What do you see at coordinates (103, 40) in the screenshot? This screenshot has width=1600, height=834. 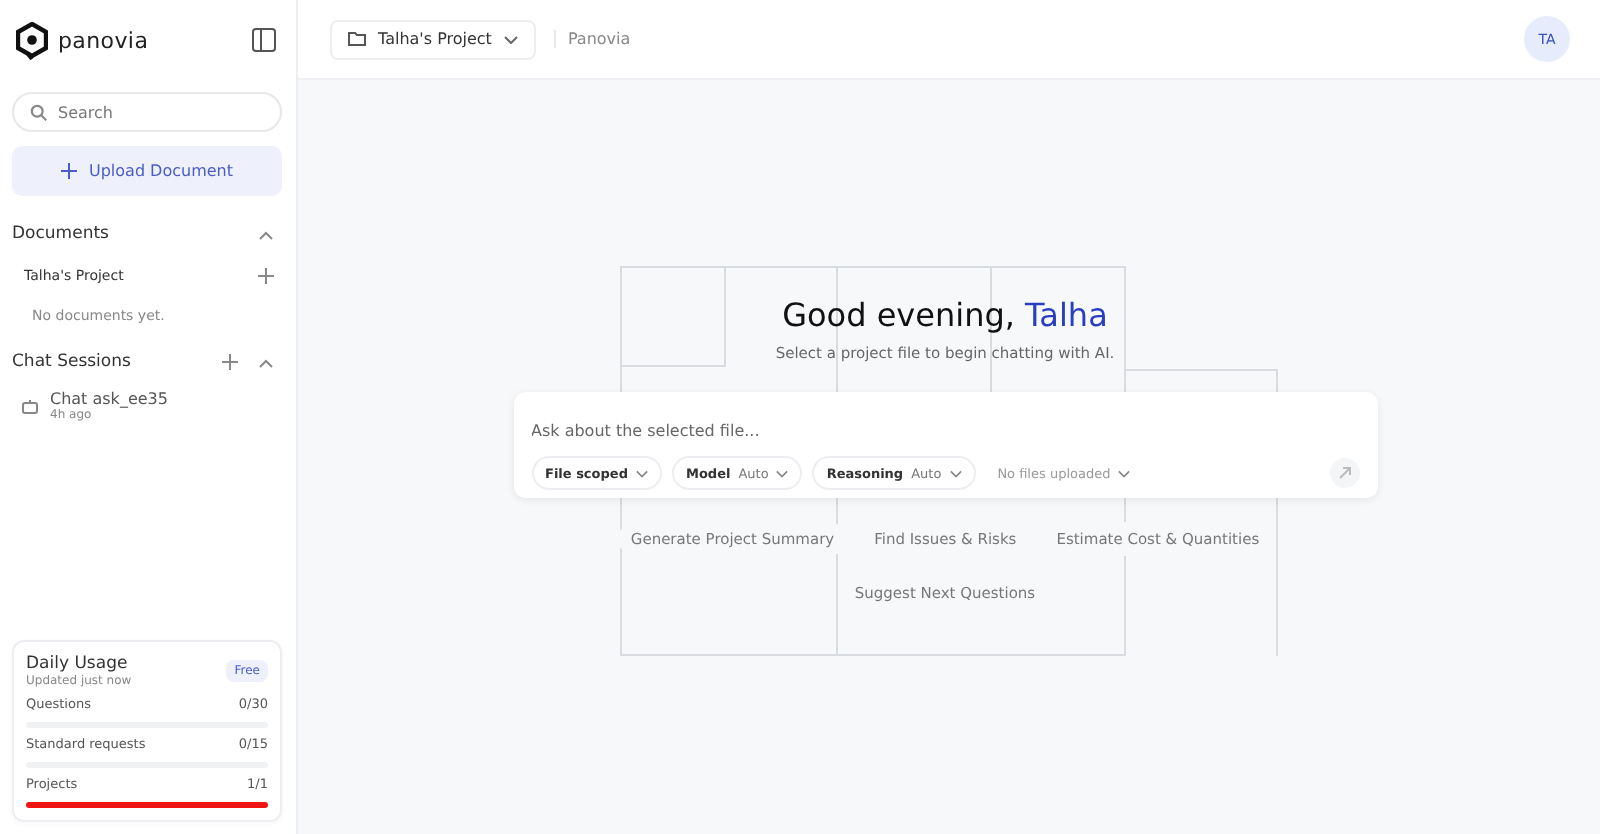 I see `logo-text: panovia` at bounding box center [103, 40].